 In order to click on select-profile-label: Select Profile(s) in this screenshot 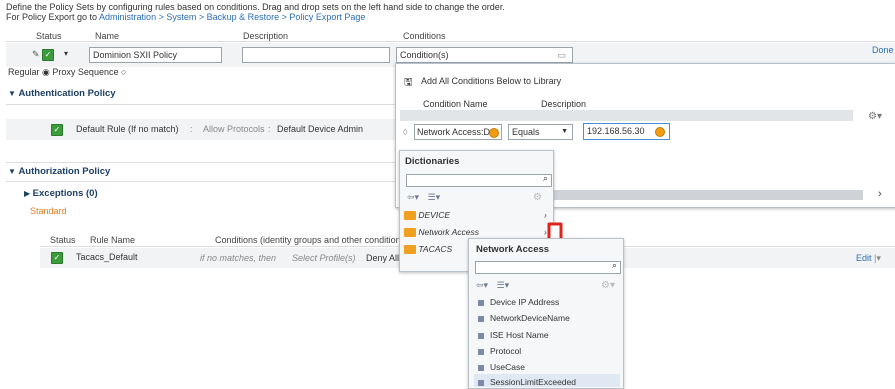, I will do `click(324, 258)`.